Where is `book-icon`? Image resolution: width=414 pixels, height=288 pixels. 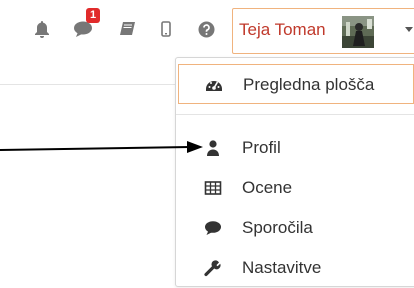 book-icon is located at coordinates (128, 29).